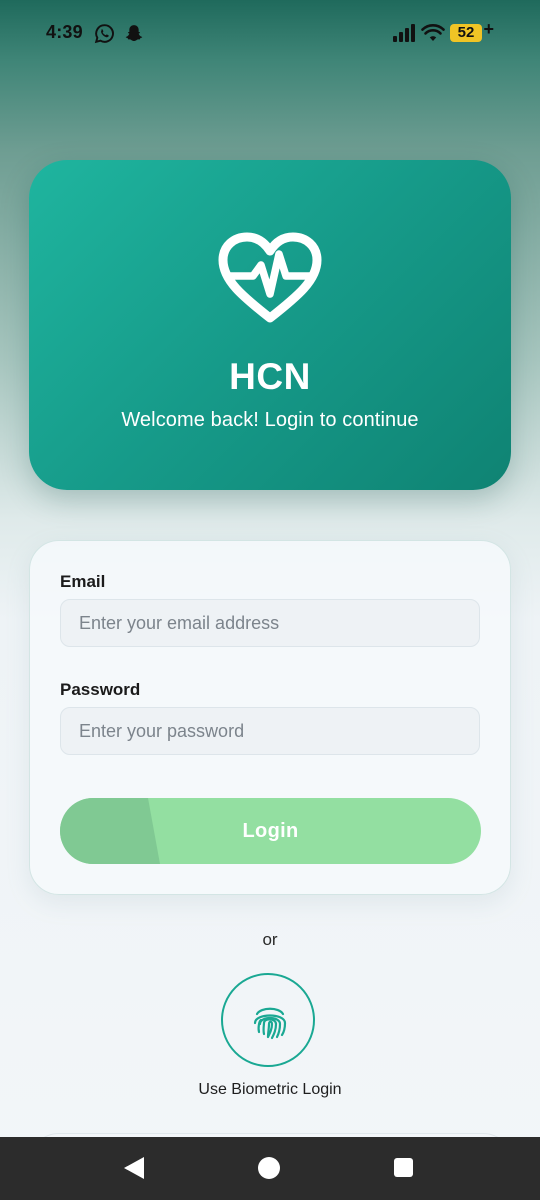  I want to click on welcome-subtitle: Welcome back! Login to continue, so click(270, 420).